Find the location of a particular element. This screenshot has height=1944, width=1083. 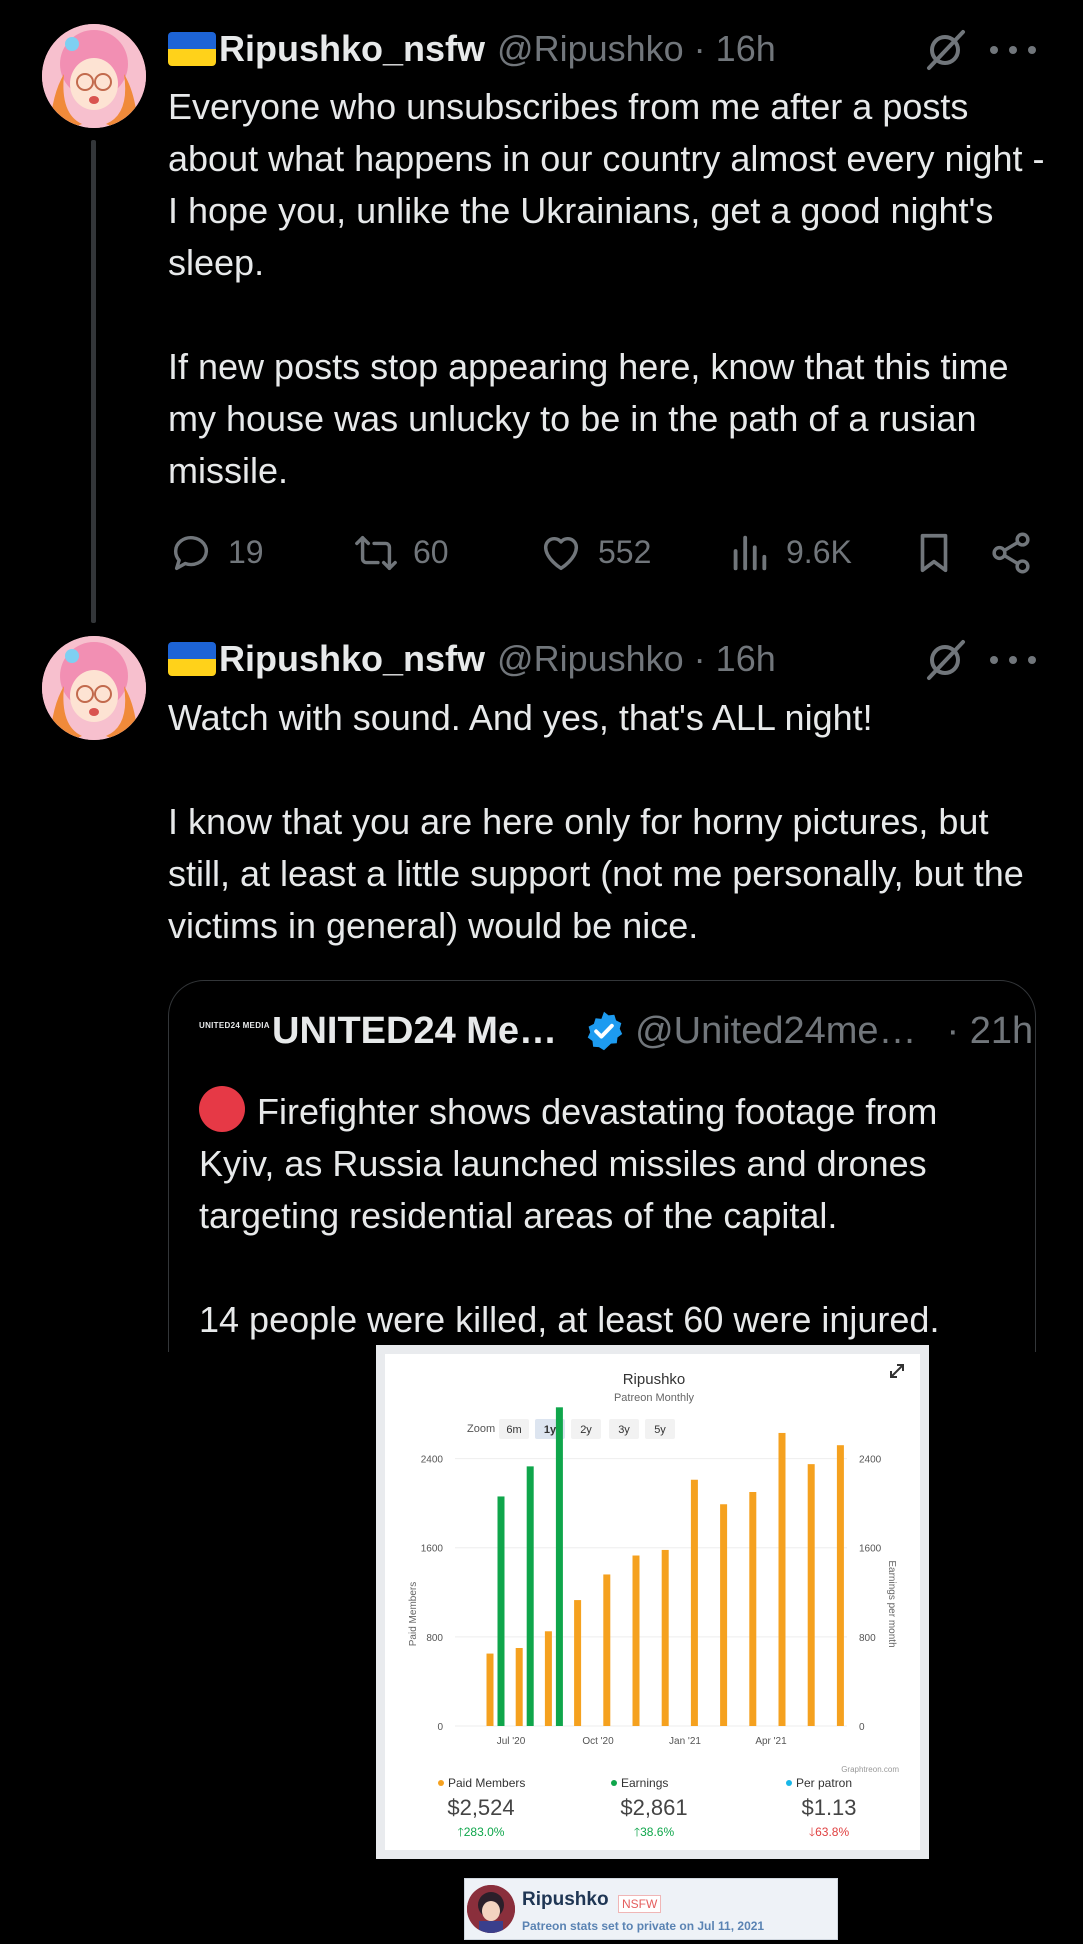

legend-label: Earnings is located at coordinates (644, 1783).